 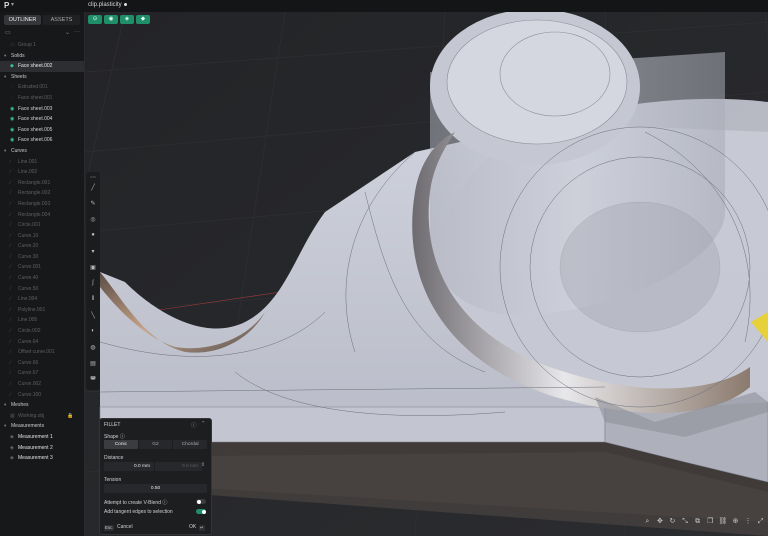 What do you see at coordinates (127, 19) in the screenshot?
I see `select-face-button: ◈` at bounding box center [127, 19].